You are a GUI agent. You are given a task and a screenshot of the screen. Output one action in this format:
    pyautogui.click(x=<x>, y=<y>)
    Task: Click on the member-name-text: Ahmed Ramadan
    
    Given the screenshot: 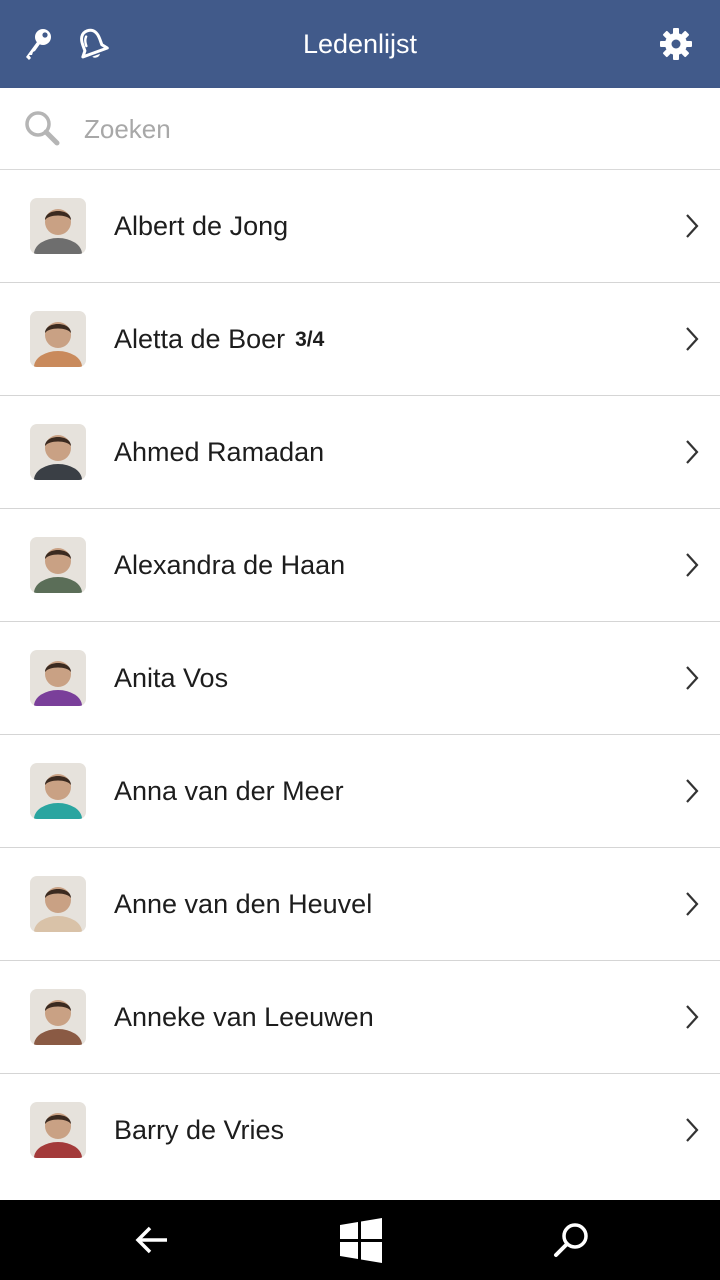 What is the action you would take?
    pyautogui.click(x=219, y=452)
    